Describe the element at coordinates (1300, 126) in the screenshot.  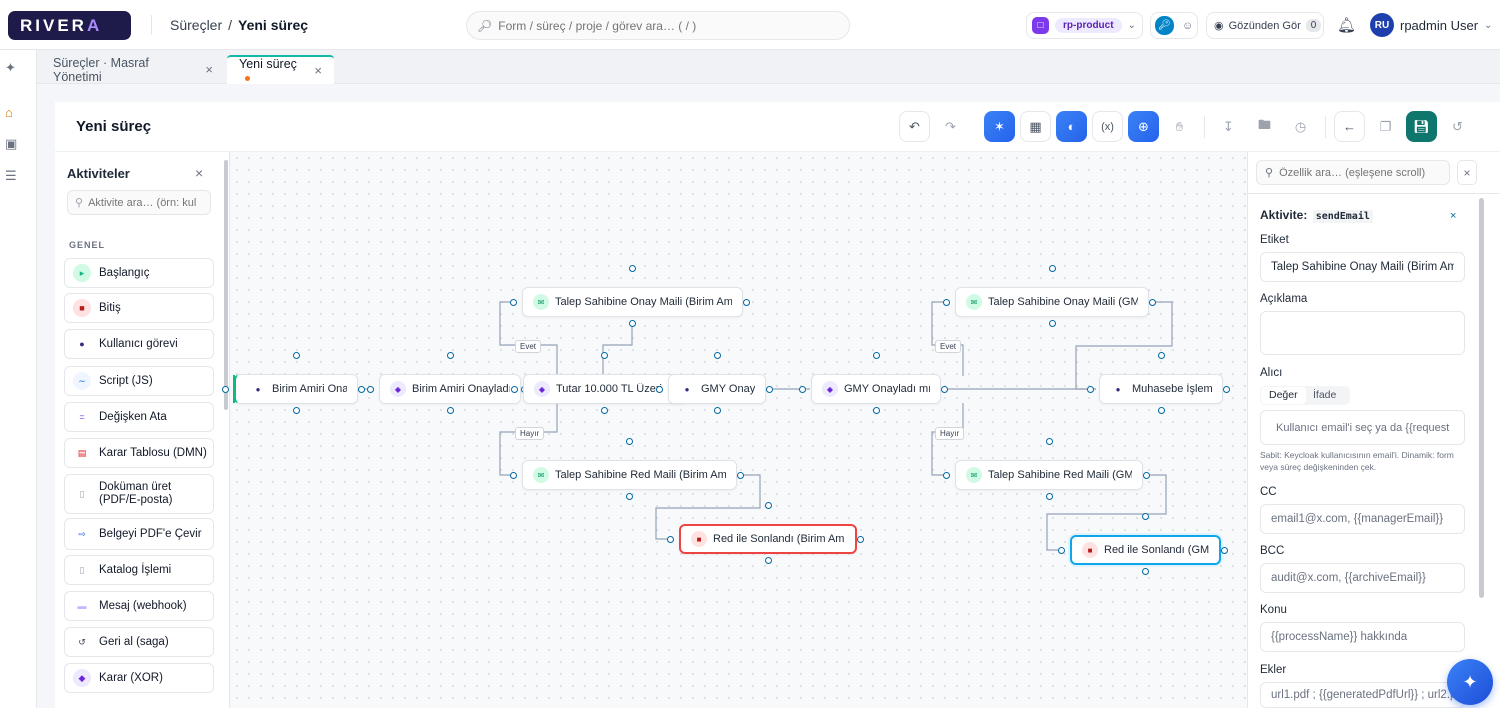
I see `clock-icon: ◷` at that location.